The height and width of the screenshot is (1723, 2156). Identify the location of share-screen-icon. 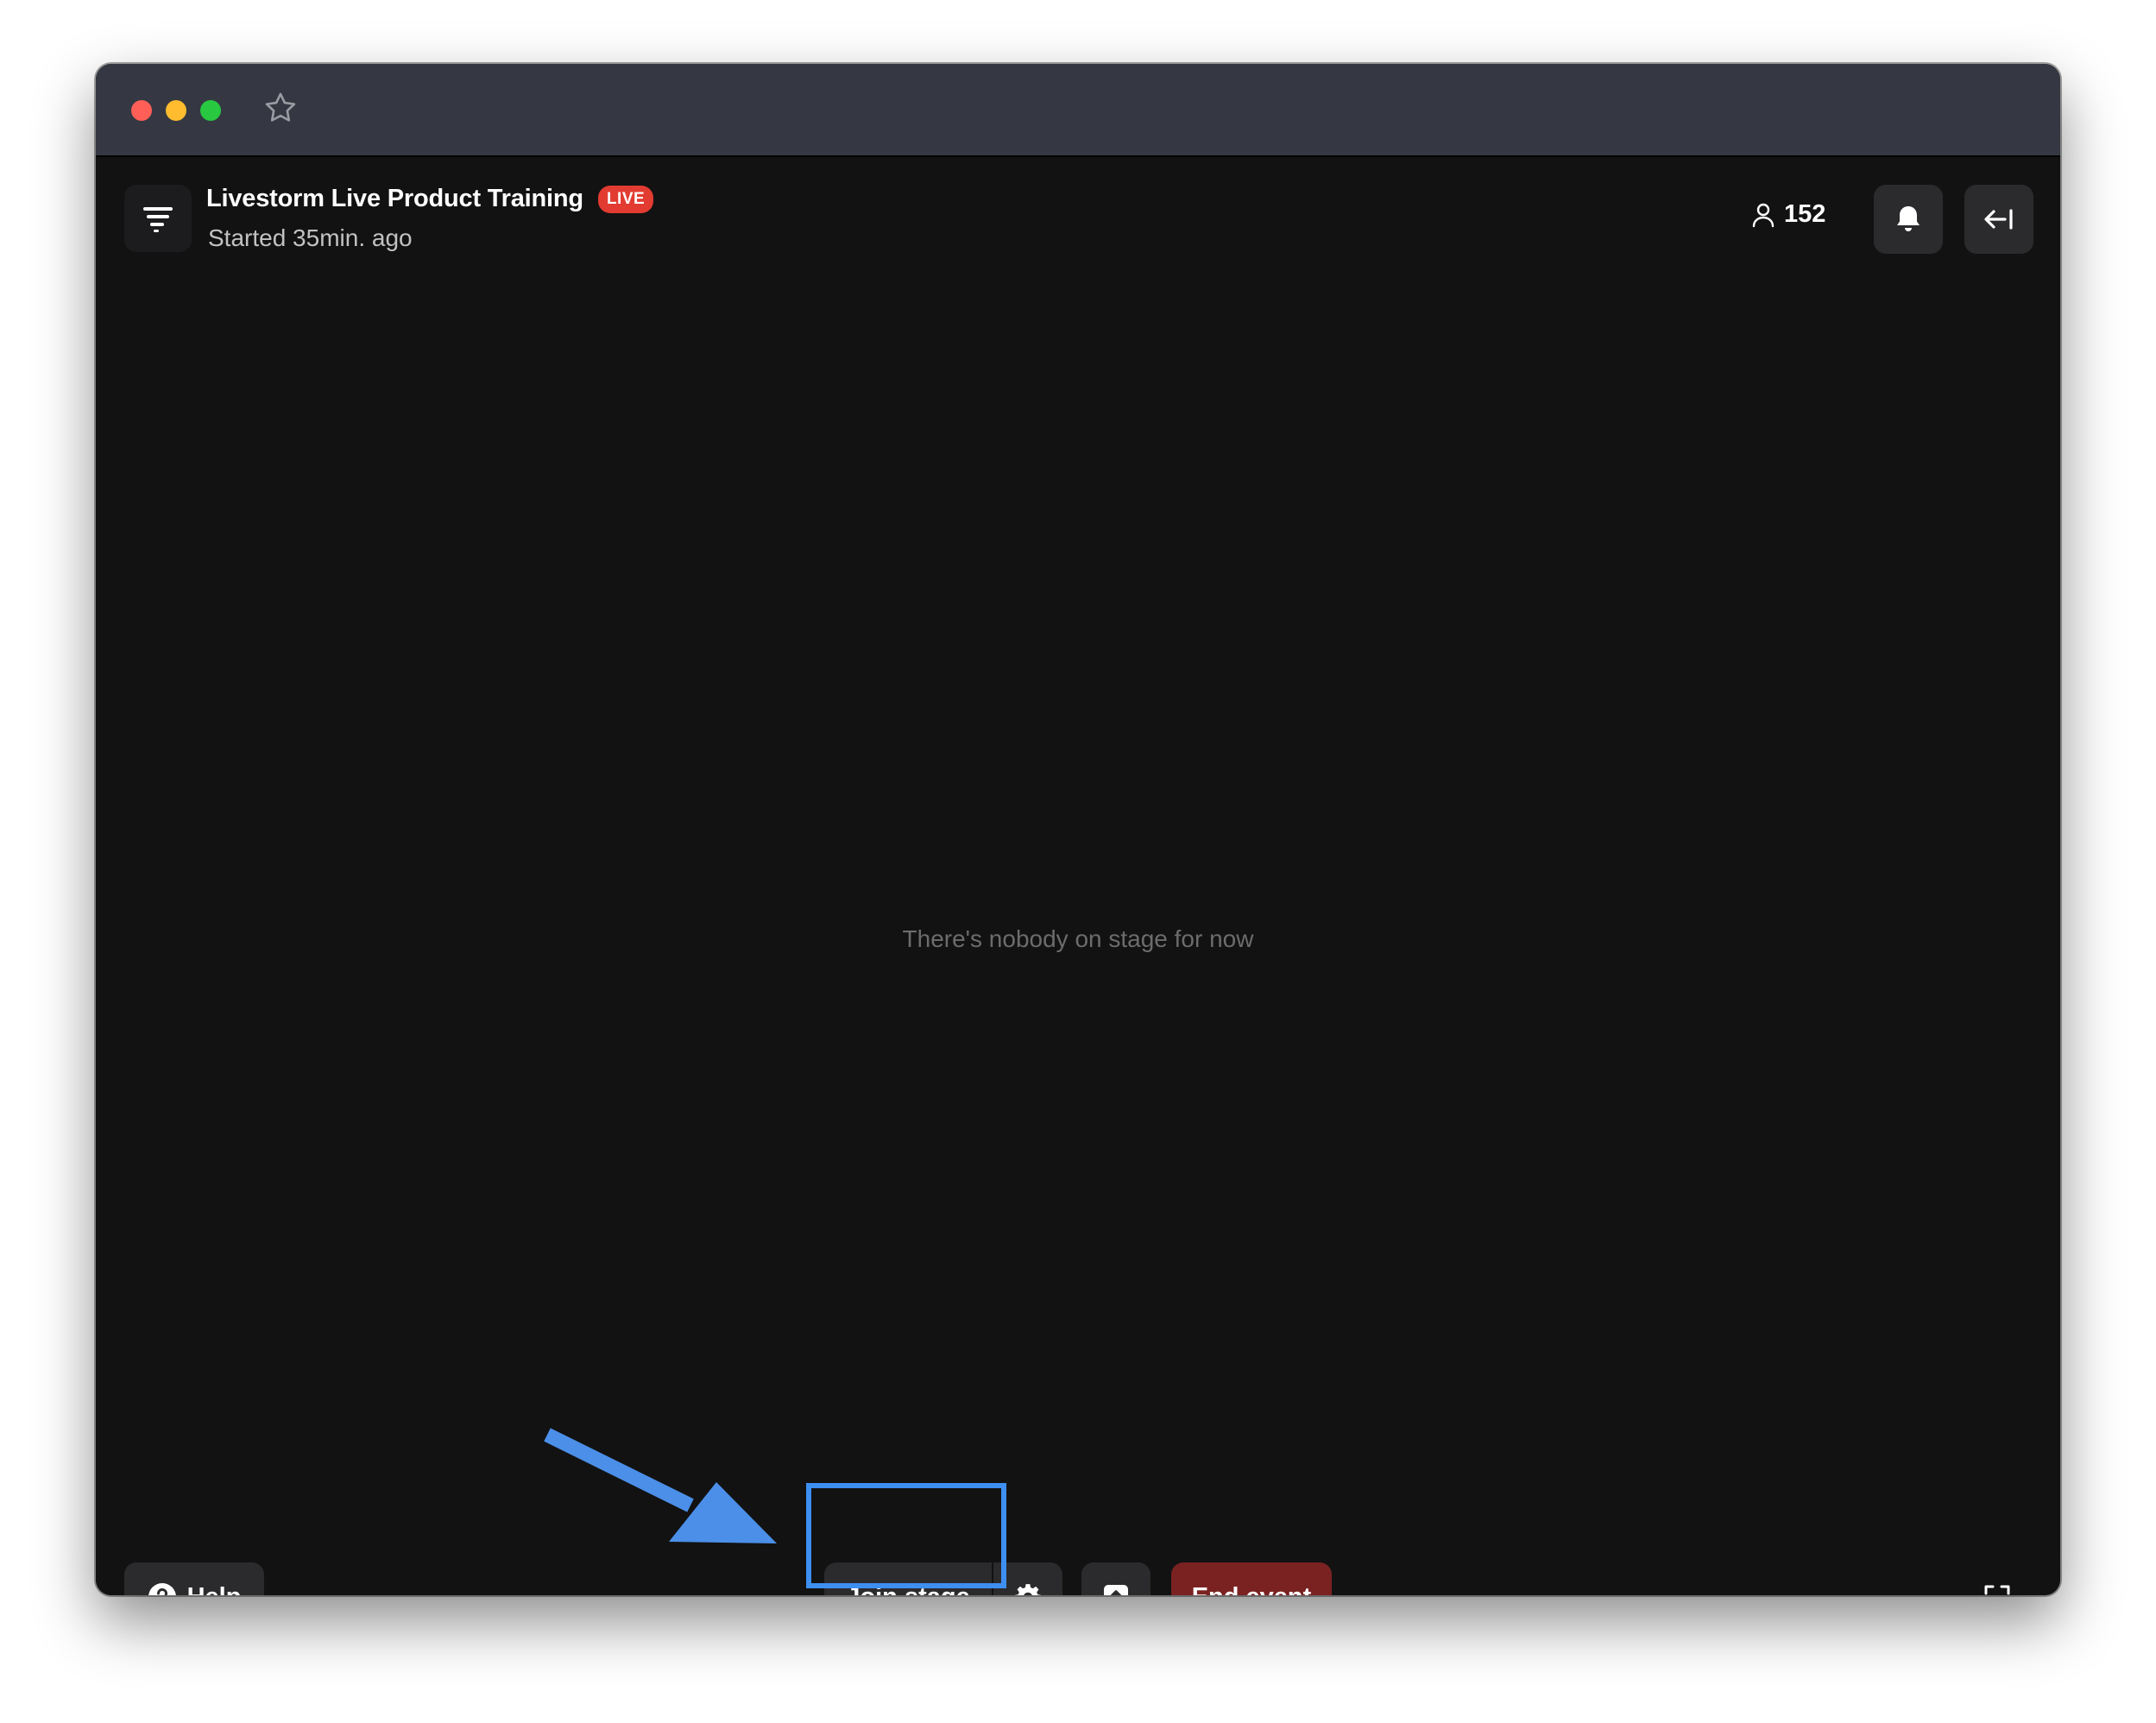
(1116, 1590).